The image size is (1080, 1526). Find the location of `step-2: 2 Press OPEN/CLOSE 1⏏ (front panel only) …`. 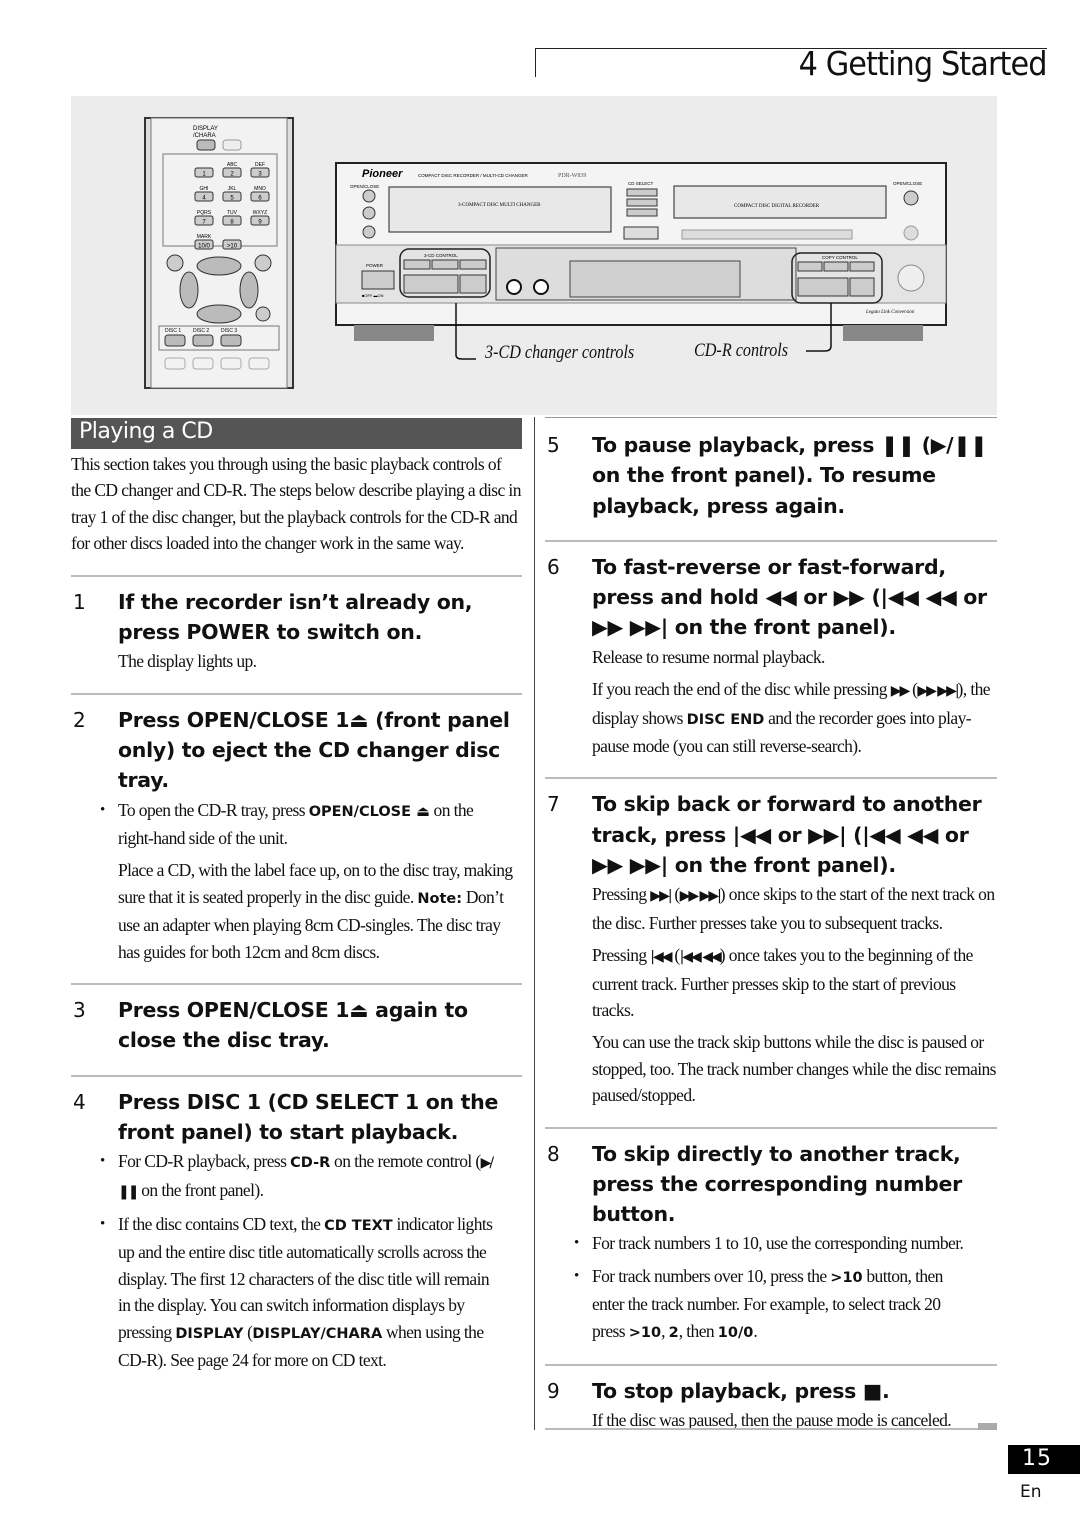

step-2: 2 Press OPEN/CLOSE 1⏏ (front panel only) … is located at coordinates (296, 835).